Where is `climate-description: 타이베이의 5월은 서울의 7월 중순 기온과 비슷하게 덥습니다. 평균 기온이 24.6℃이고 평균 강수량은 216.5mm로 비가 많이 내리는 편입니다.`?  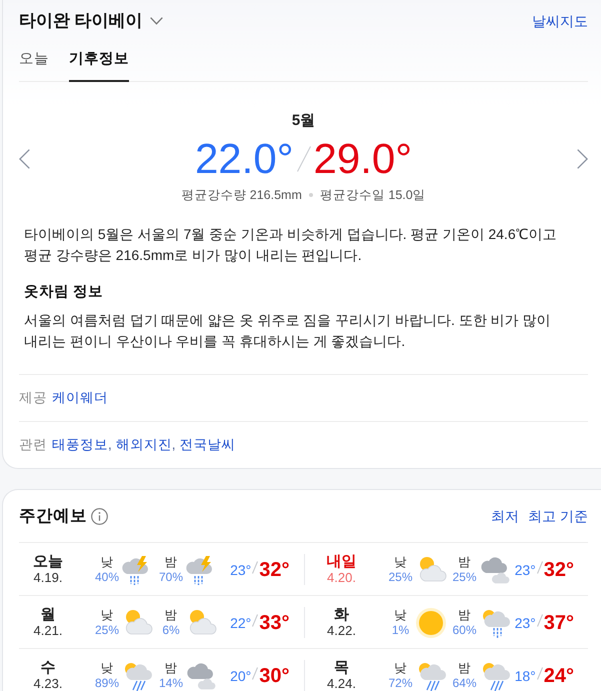
climate-description: 타이베이의 5월은 서울의 7월 중순 기온과 비슷하게 덥습니다. 평균 기온이 24.6℃이고 평균 강수량은 216.5mm로 비가 많이 내리는 편입니다. is located at coordinates (291, 245).